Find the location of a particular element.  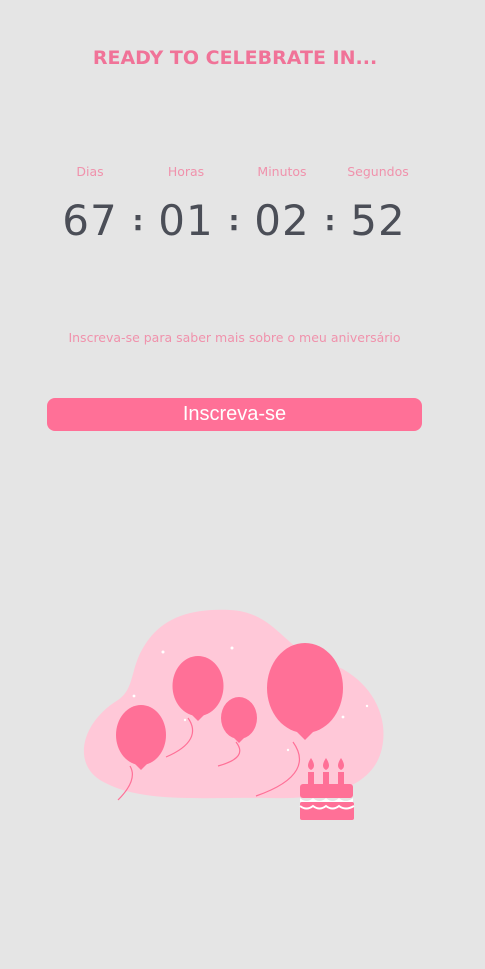

days-value: 67 is located at coordinates (90, 220).